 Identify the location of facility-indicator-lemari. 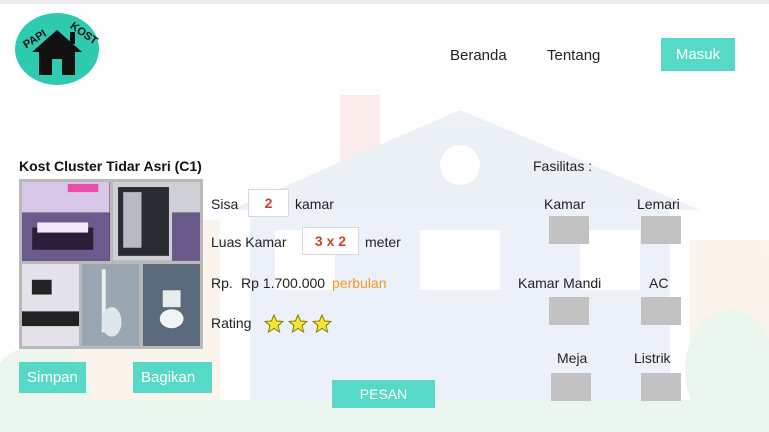
(661, 230).